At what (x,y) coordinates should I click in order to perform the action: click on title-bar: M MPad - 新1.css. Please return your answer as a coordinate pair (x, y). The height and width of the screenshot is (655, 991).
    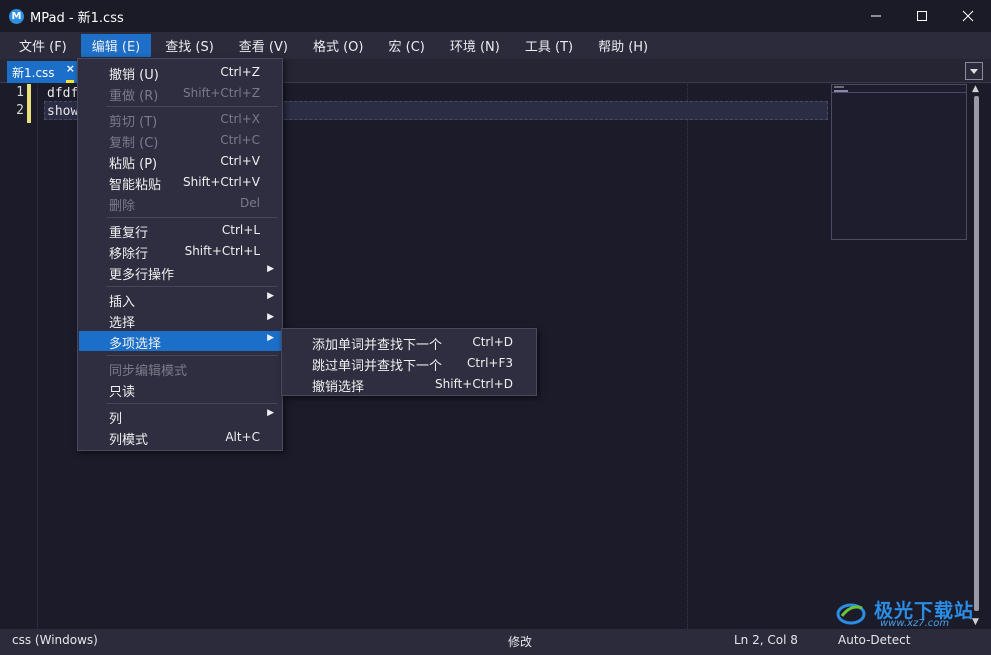
    Looking at the image, I should click on (495, 16).